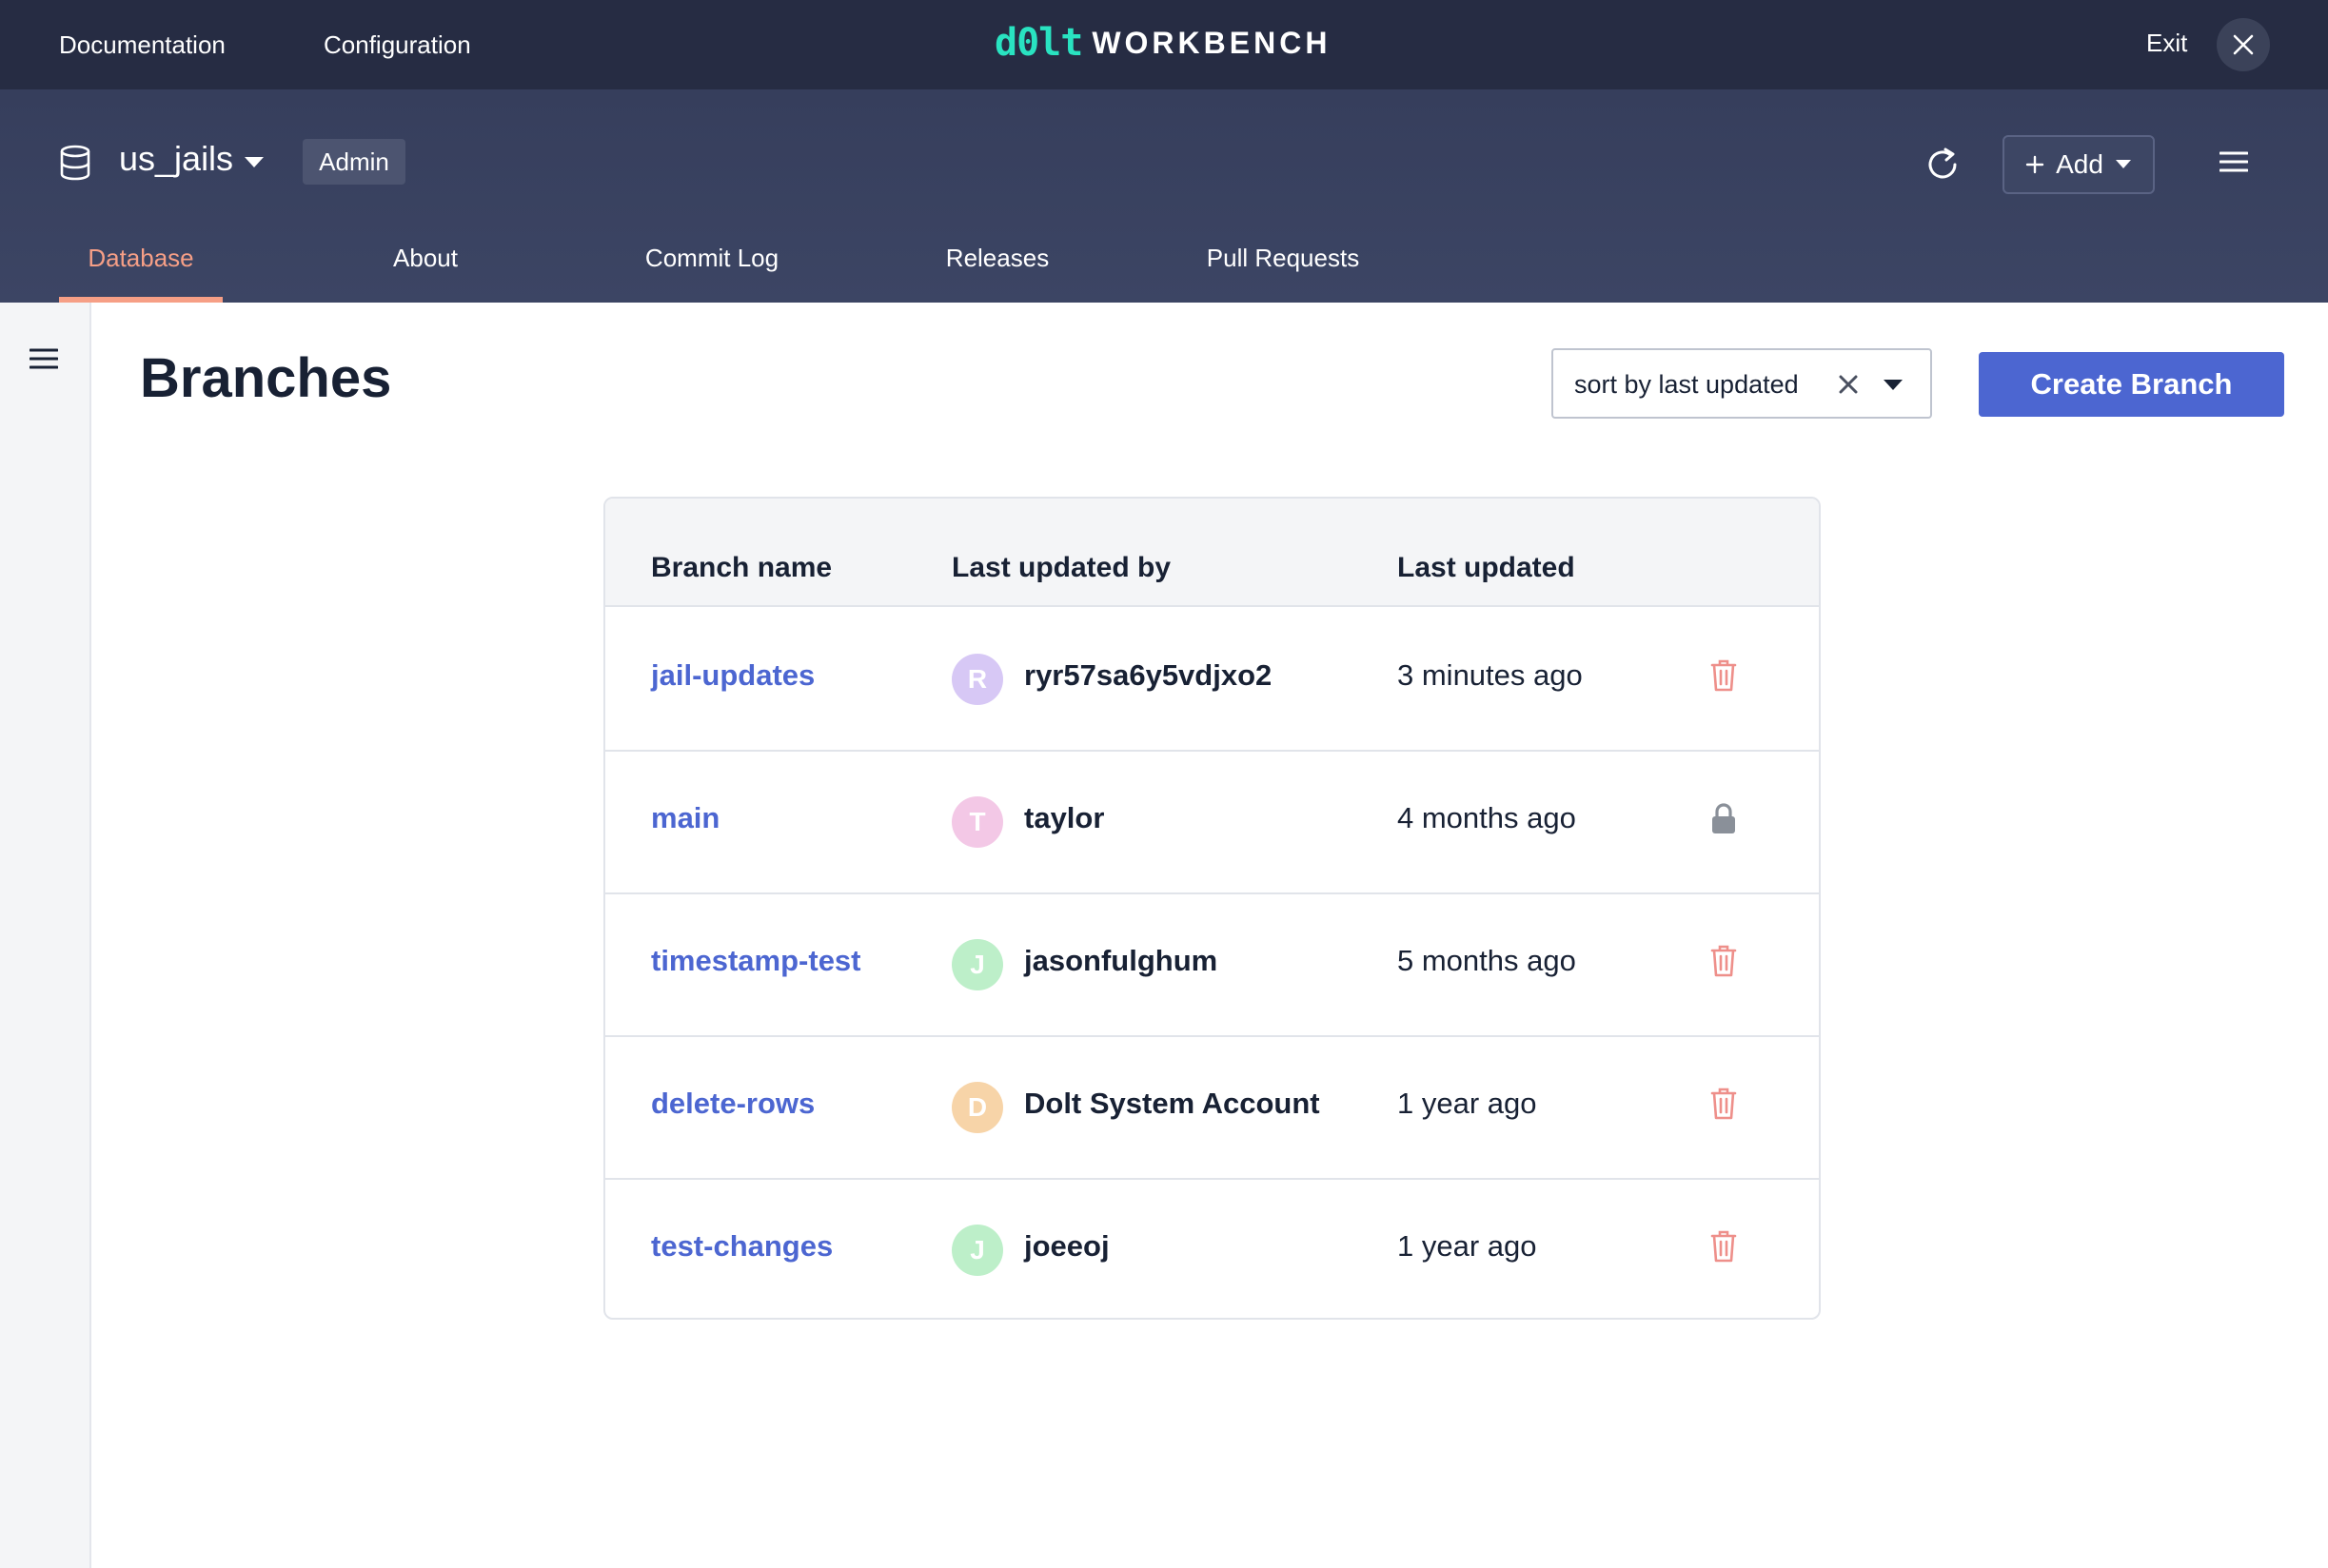 Image resolution: width=2328 pixels, height=1568 pixels. What do you see at coordinates (978, 679) in the screenshot?
I see `avatar: R` at bounding box center [978, 679].